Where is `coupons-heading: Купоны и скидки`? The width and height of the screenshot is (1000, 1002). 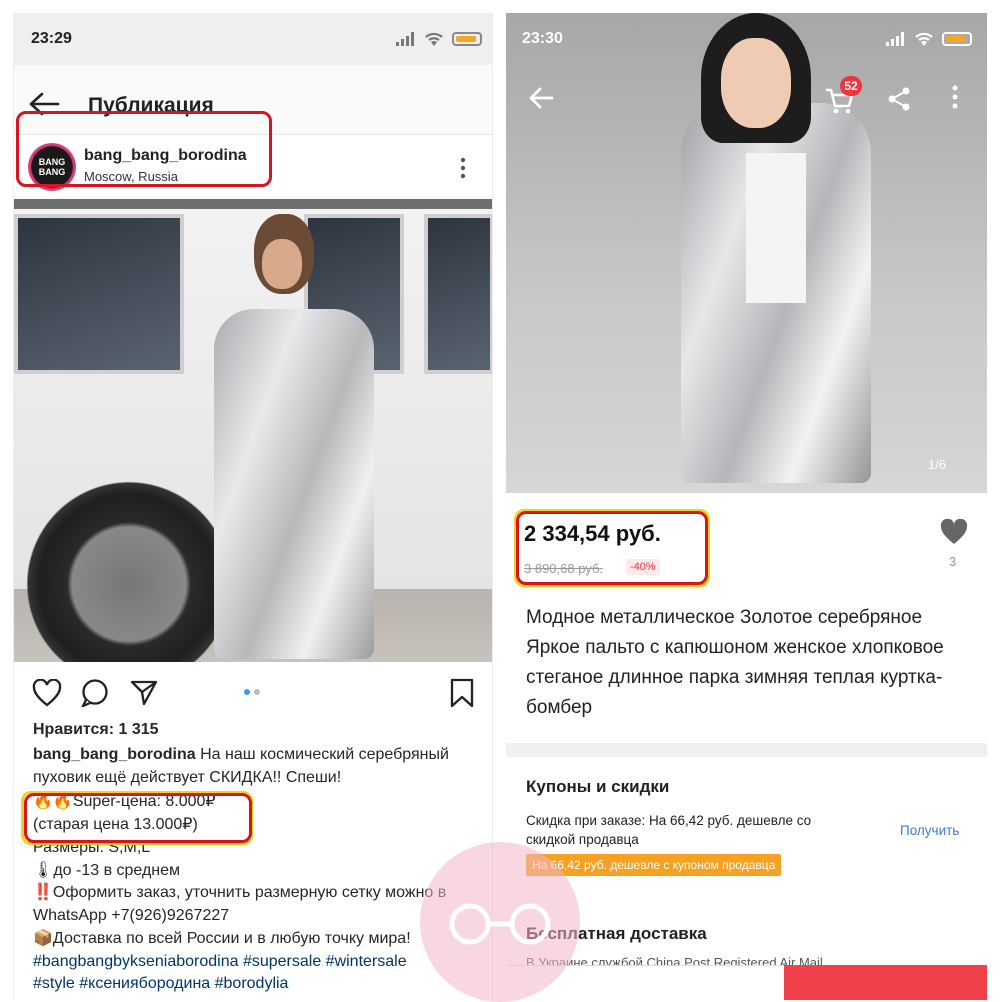
coupons-heading: Купоны и скидки is located at coordinates (598, 786).